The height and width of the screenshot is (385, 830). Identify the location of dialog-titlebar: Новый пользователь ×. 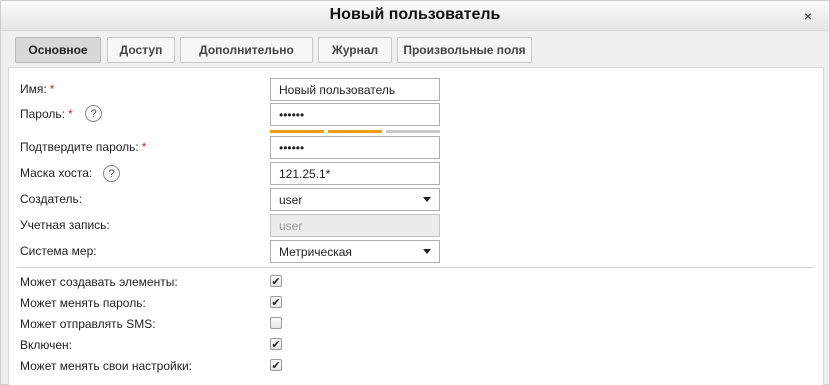
(415, 16).